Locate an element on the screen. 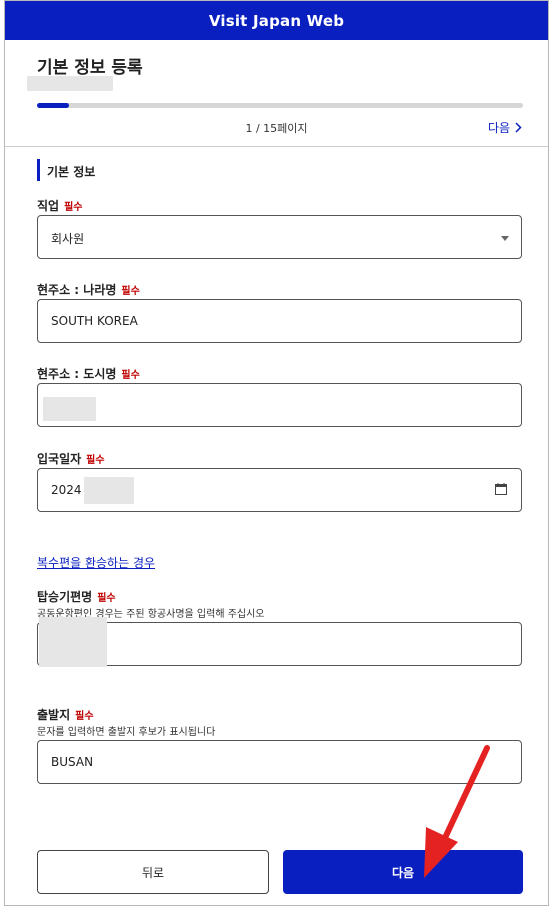 This screenshot has height=910, width=554. departure-label: 출발지 필수 is located at coordinates (65, 714).